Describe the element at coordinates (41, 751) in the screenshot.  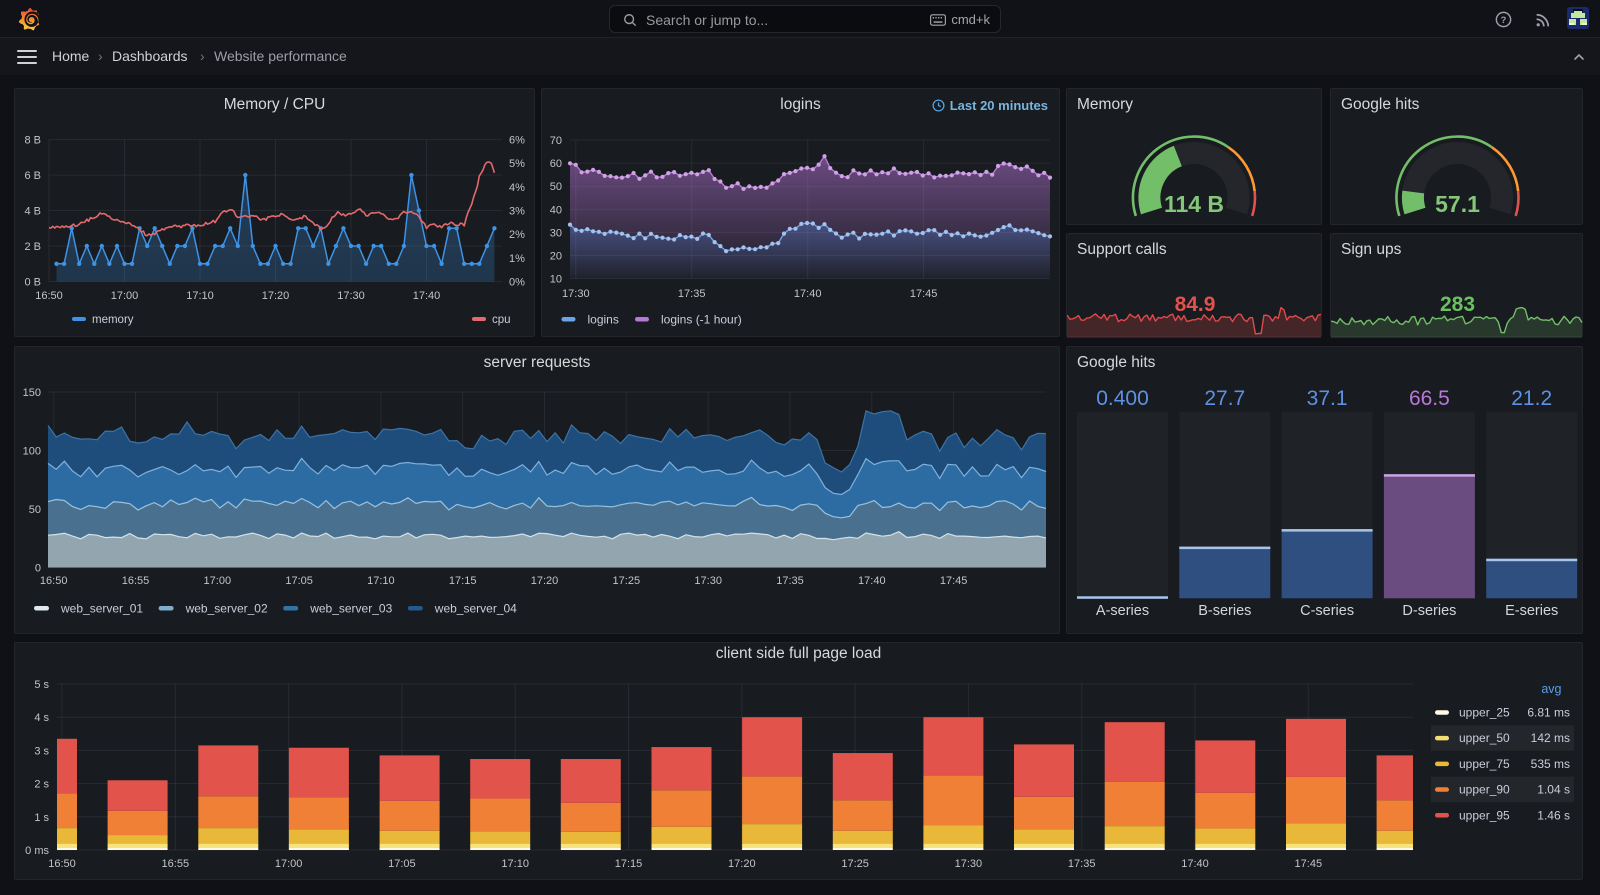
I see `svg-text: 3 s` at that location.